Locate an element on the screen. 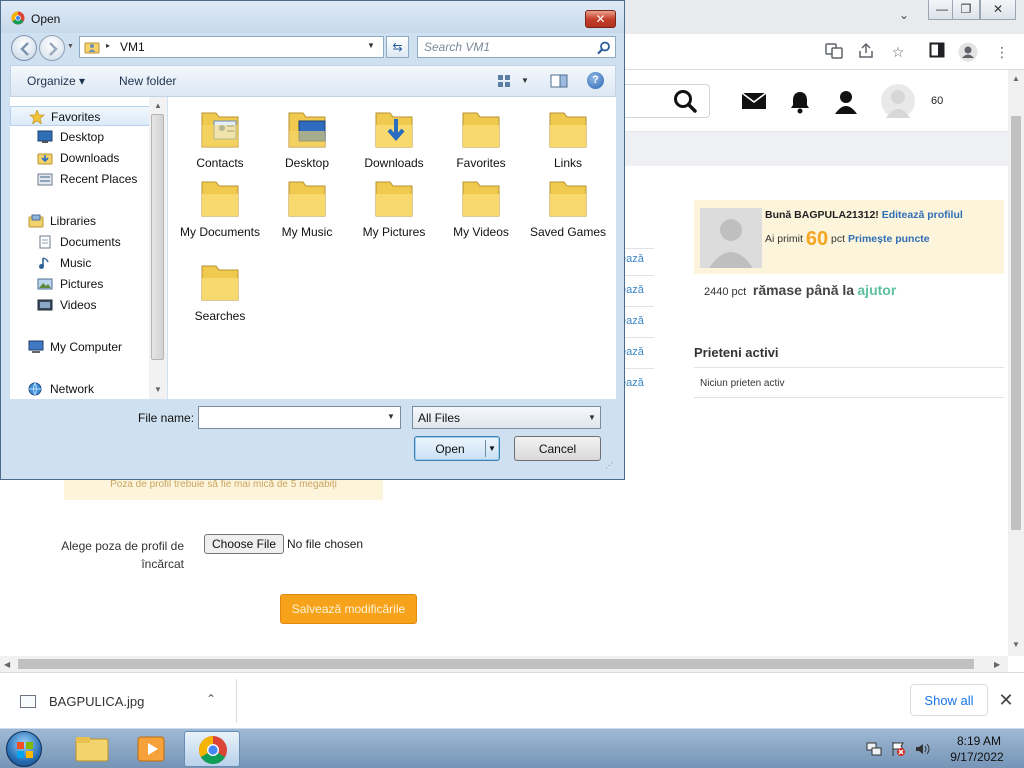 The height and width of the screenshot is (768, 1024). nav-item-pictures: Pictures is located at coordinates (80, 284).